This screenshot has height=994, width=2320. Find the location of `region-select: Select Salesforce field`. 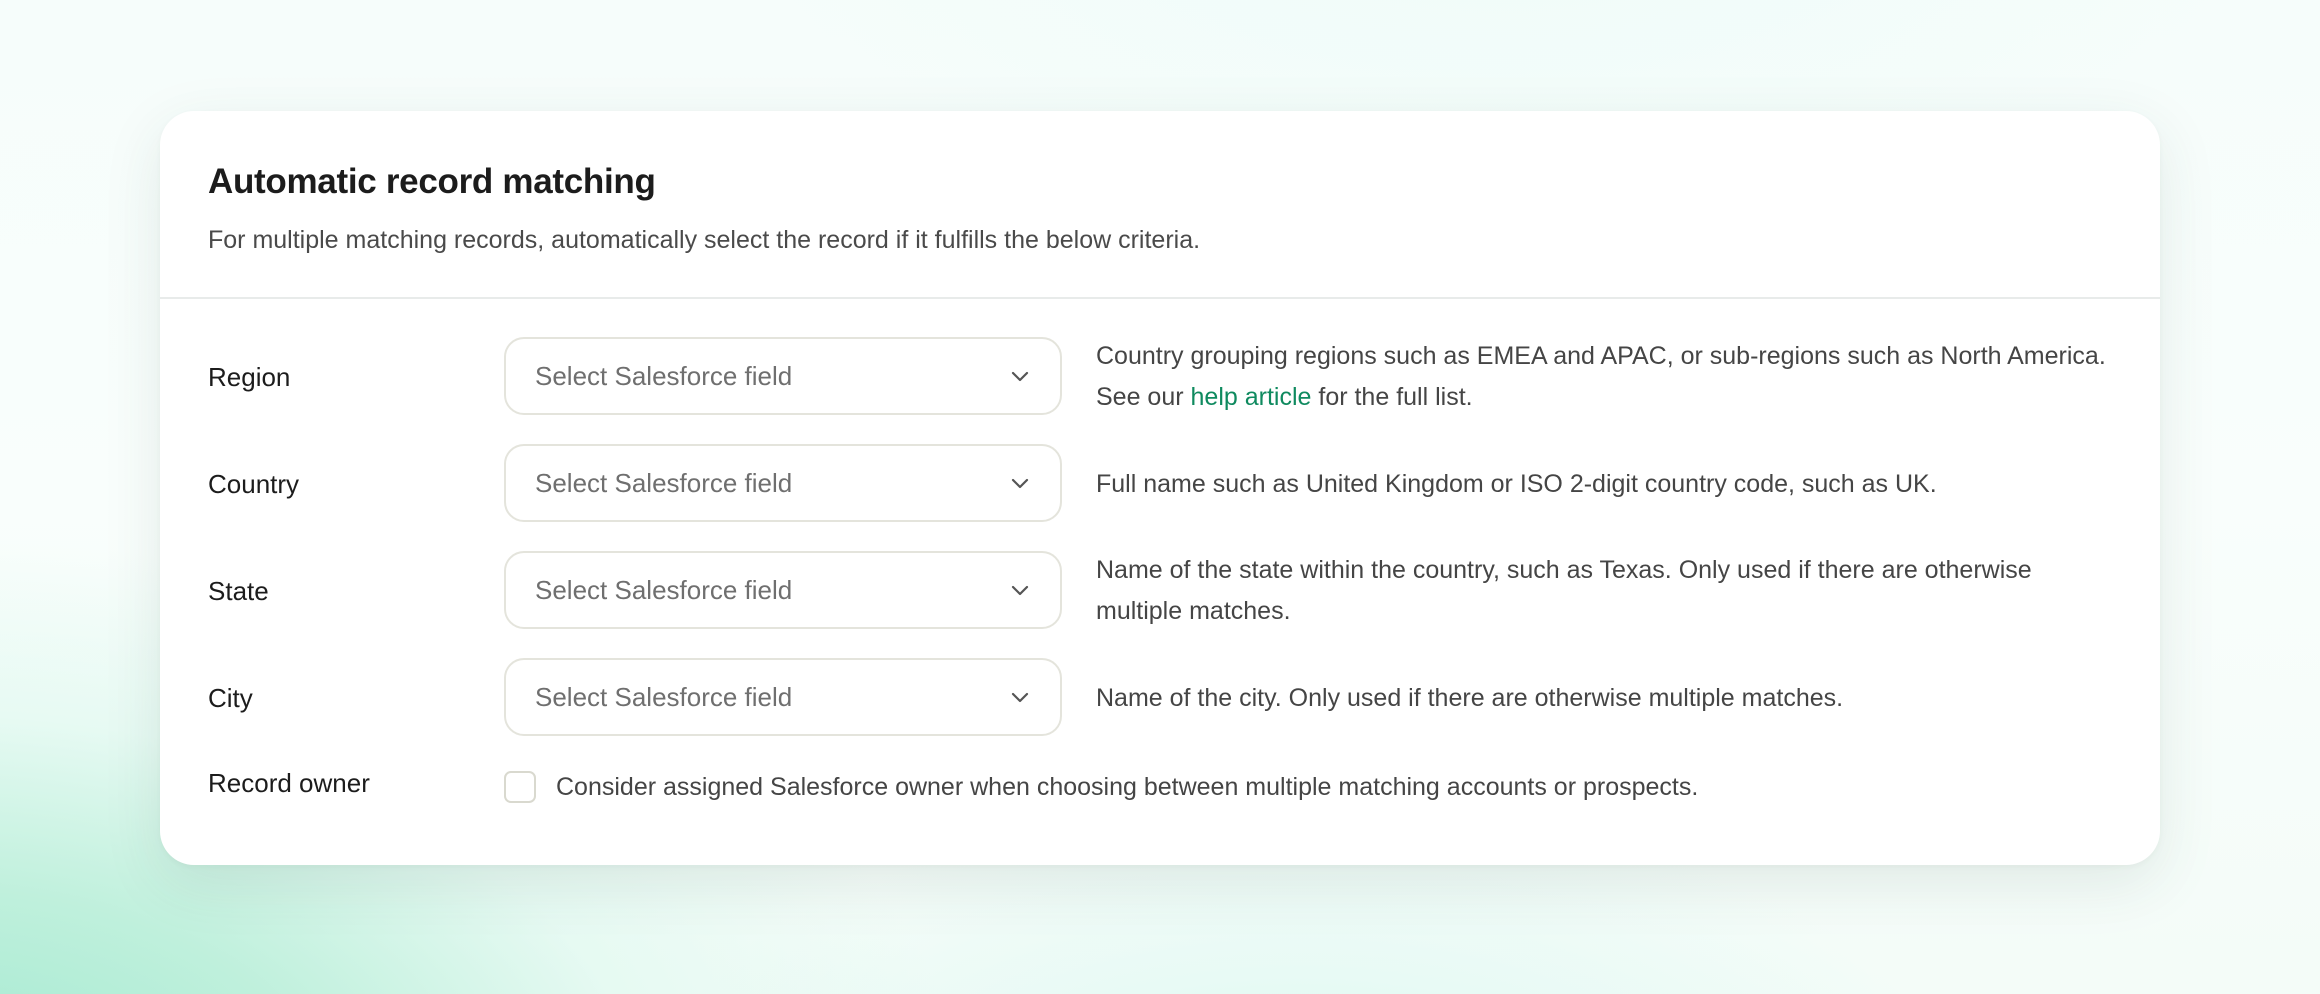

region-select: Select Salesforce field is located at coordinates (783, 376).